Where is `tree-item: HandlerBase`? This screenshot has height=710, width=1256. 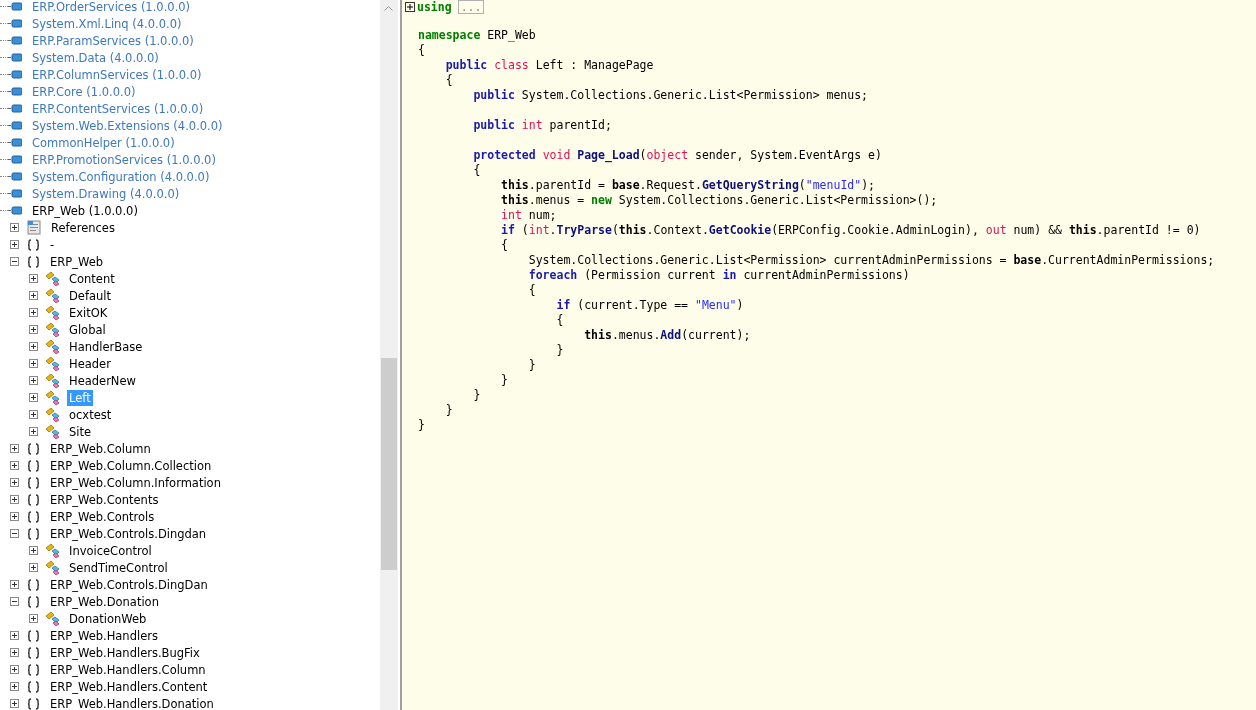 tree-item: HandlerBase is located at coordinates (106, 346).